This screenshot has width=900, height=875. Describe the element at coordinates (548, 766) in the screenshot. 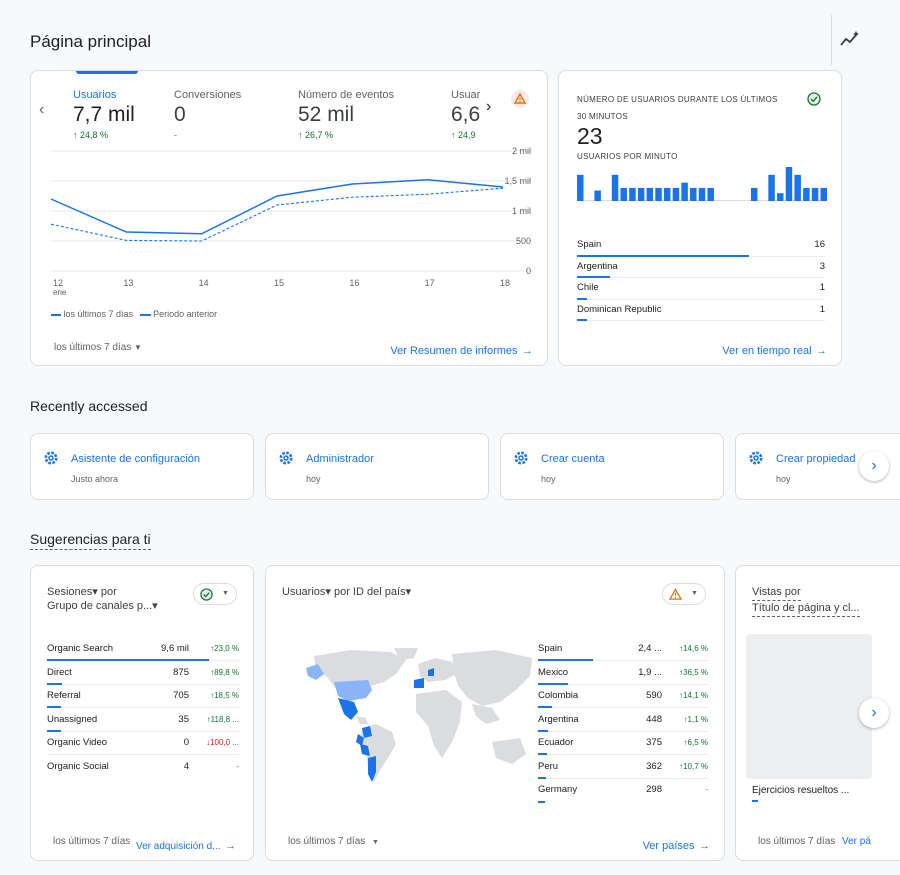

I see `country-name: Peru` at that location.